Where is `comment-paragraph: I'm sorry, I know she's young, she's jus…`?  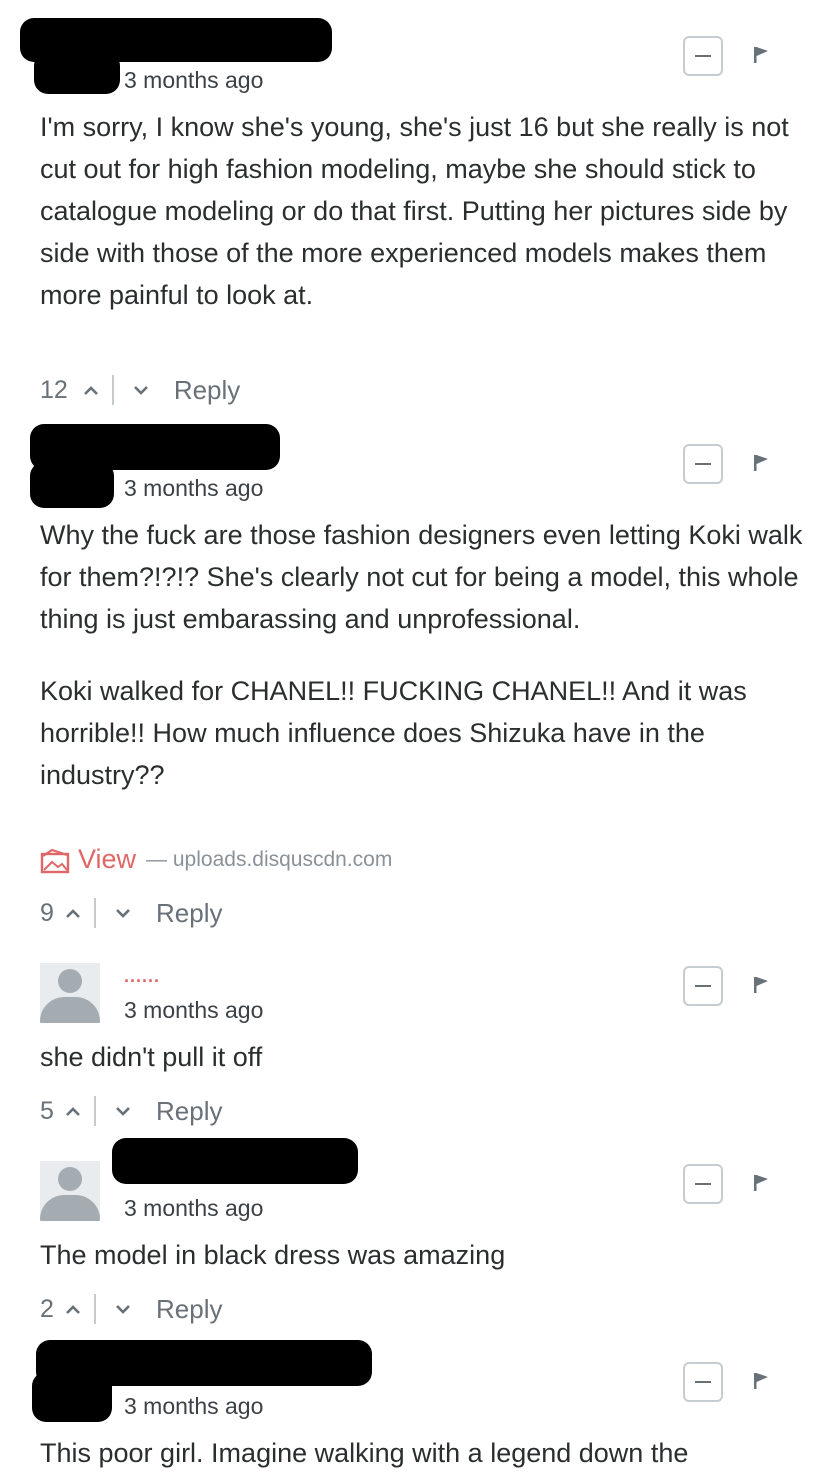
comment-paragraph: I'm sorry, I know she's young, she's jus… is located at coordinates (414, 211).